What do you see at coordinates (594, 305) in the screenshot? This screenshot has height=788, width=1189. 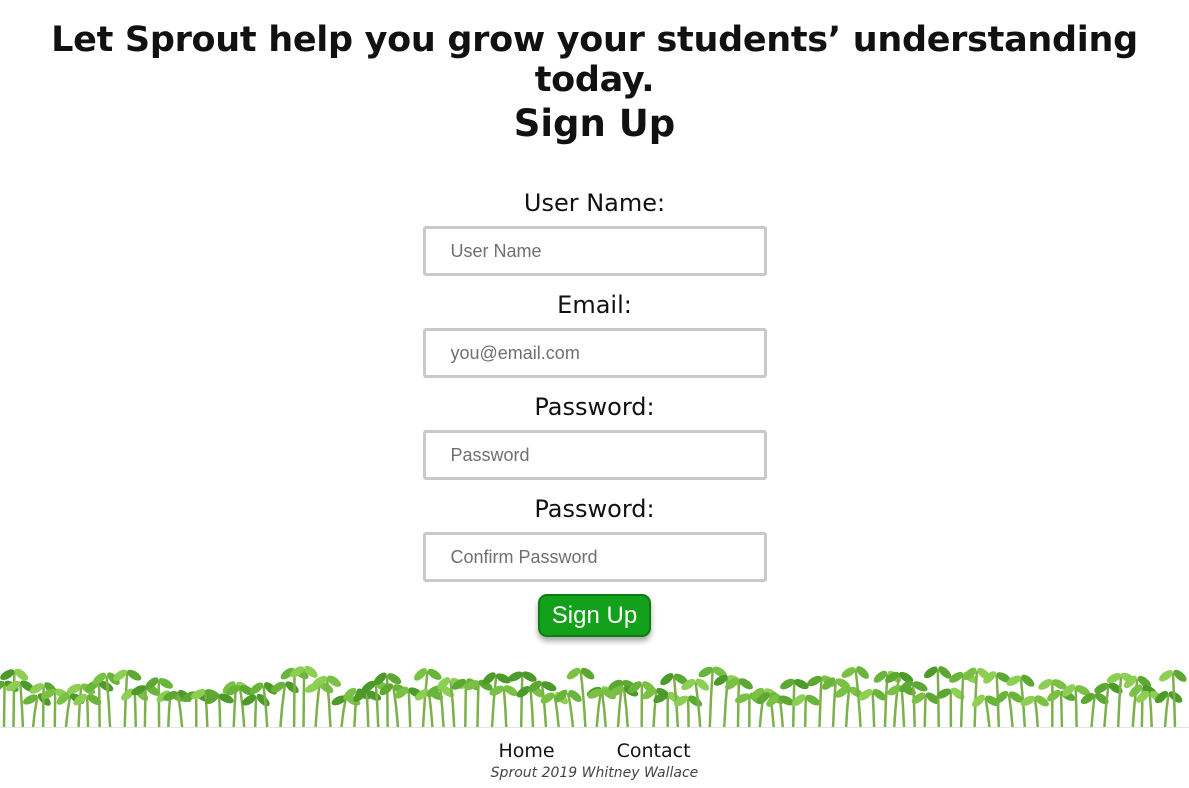 I see `email-label: Email:` at bounding box center [594, 305].